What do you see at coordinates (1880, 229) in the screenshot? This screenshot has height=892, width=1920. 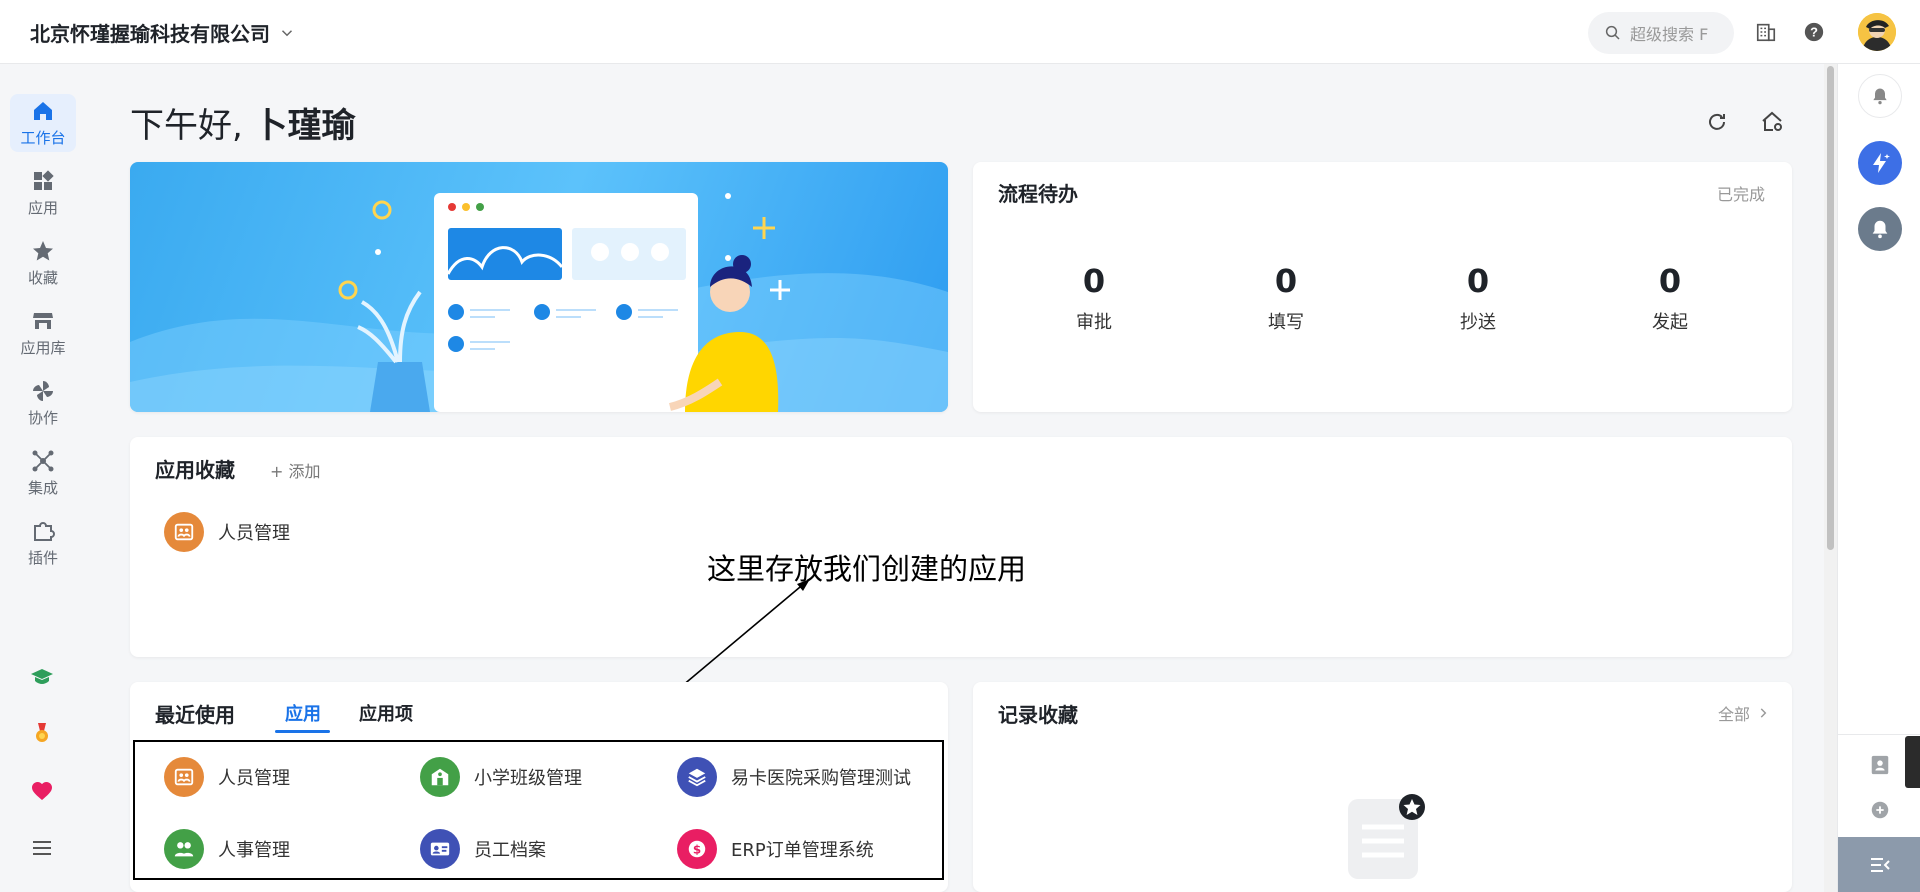 I see `reminder-bell-icon` at bounding box center [1880, 229].